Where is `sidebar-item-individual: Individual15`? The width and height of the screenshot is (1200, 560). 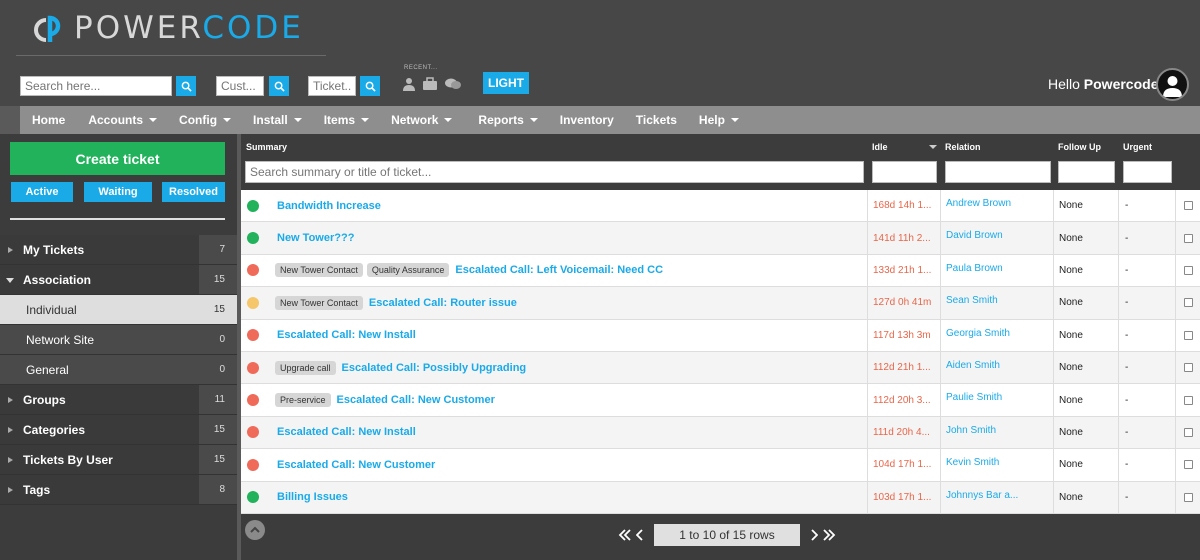
sidebar-item-individual: Individual15 is located at coordinates (118, 310).